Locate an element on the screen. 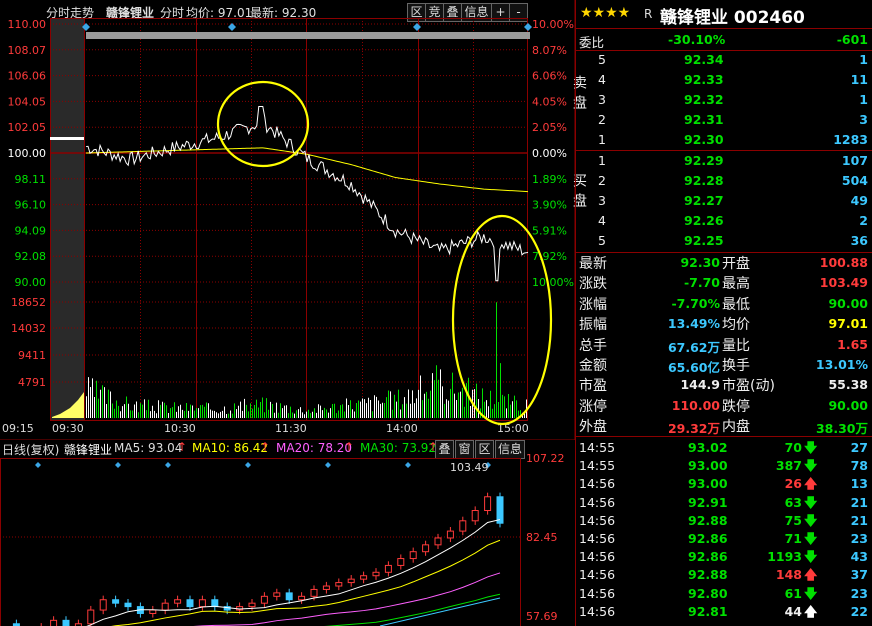 The image size is (872, 626). sell-level-row: 4 92.33 11 is located at coordinates (734, 80).